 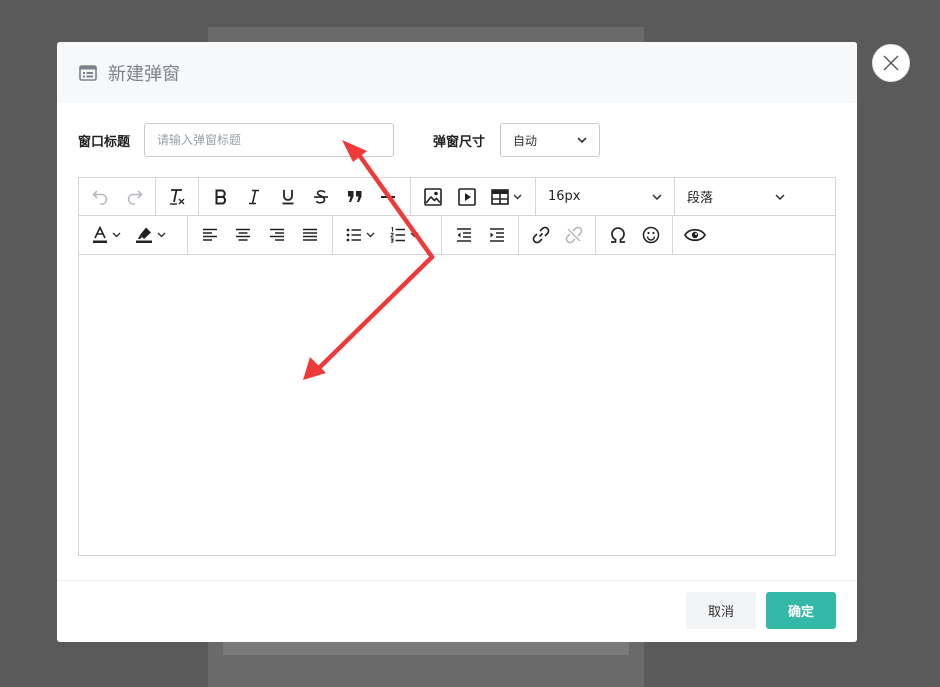 What do you see at coordinates (525, 140) in the screenshot?
I see `popup-size-value: 自动` at bounding box center [525, 140].